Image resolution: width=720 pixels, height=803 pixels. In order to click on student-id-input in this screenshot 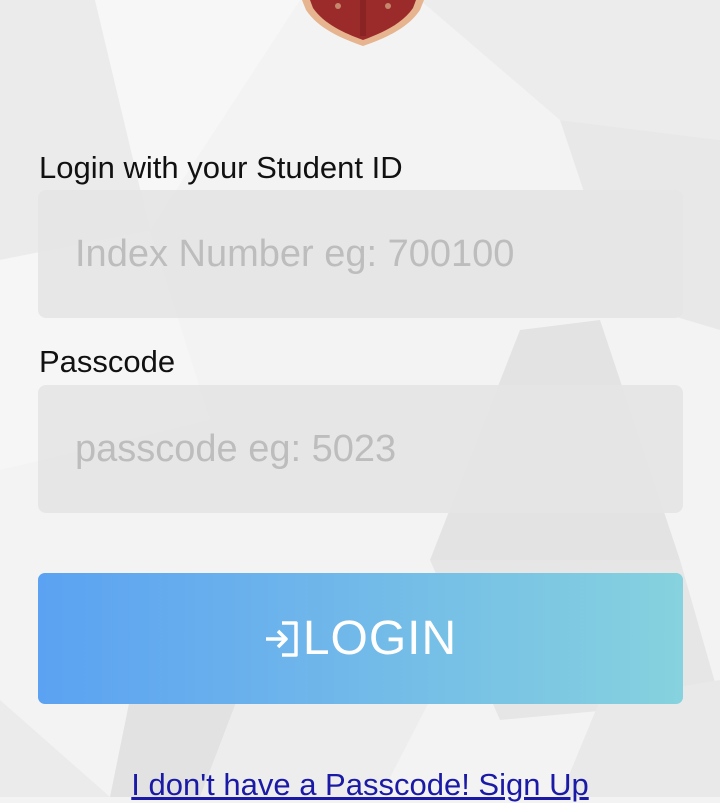, I will do `click(360, 254)`.